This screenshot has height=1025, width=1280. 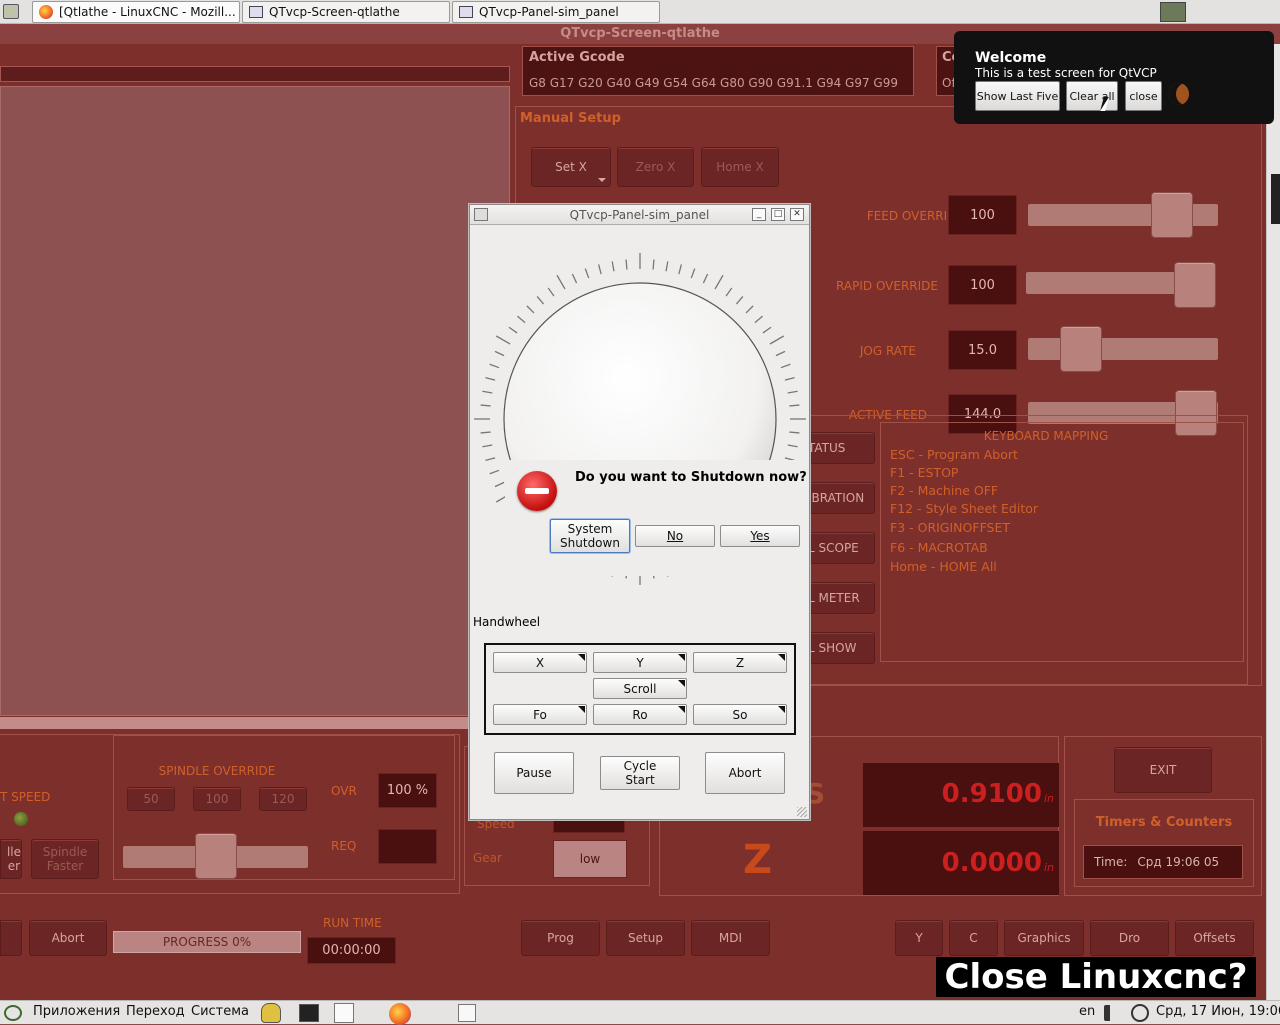 What do you see at coordinates (271, 1013) in the screenshot?
I see `penguin-icon` at bounding box center [271, 1013].